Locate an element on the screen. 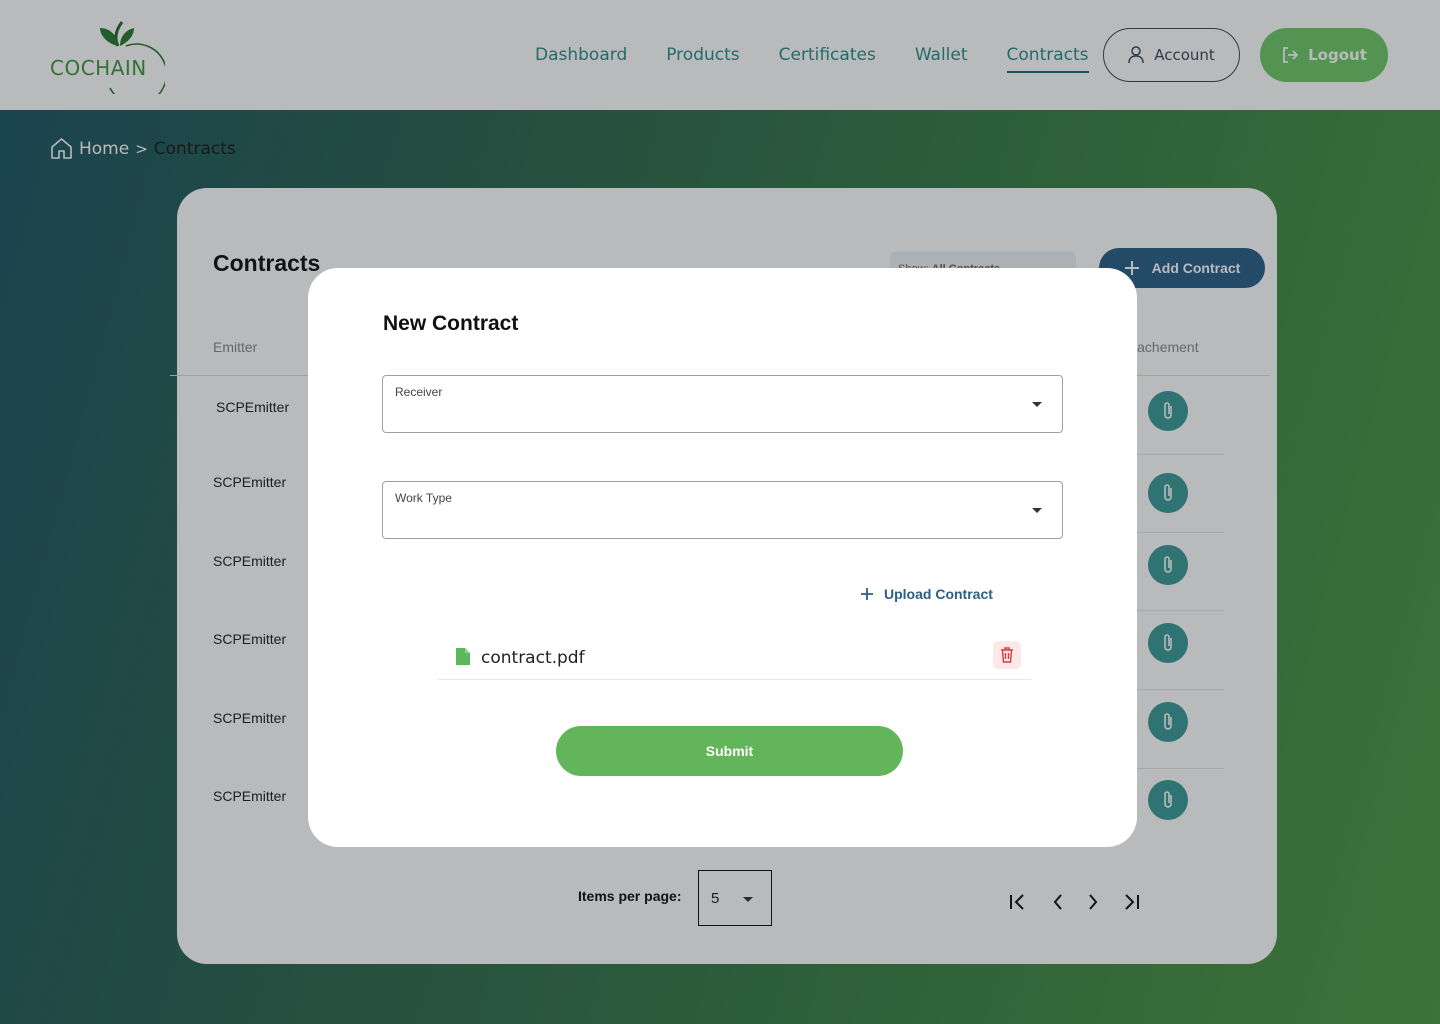 The height and width of the screenshot is (1024, 1440). work-type-select: Work Type is located at coordinates (722, 510).